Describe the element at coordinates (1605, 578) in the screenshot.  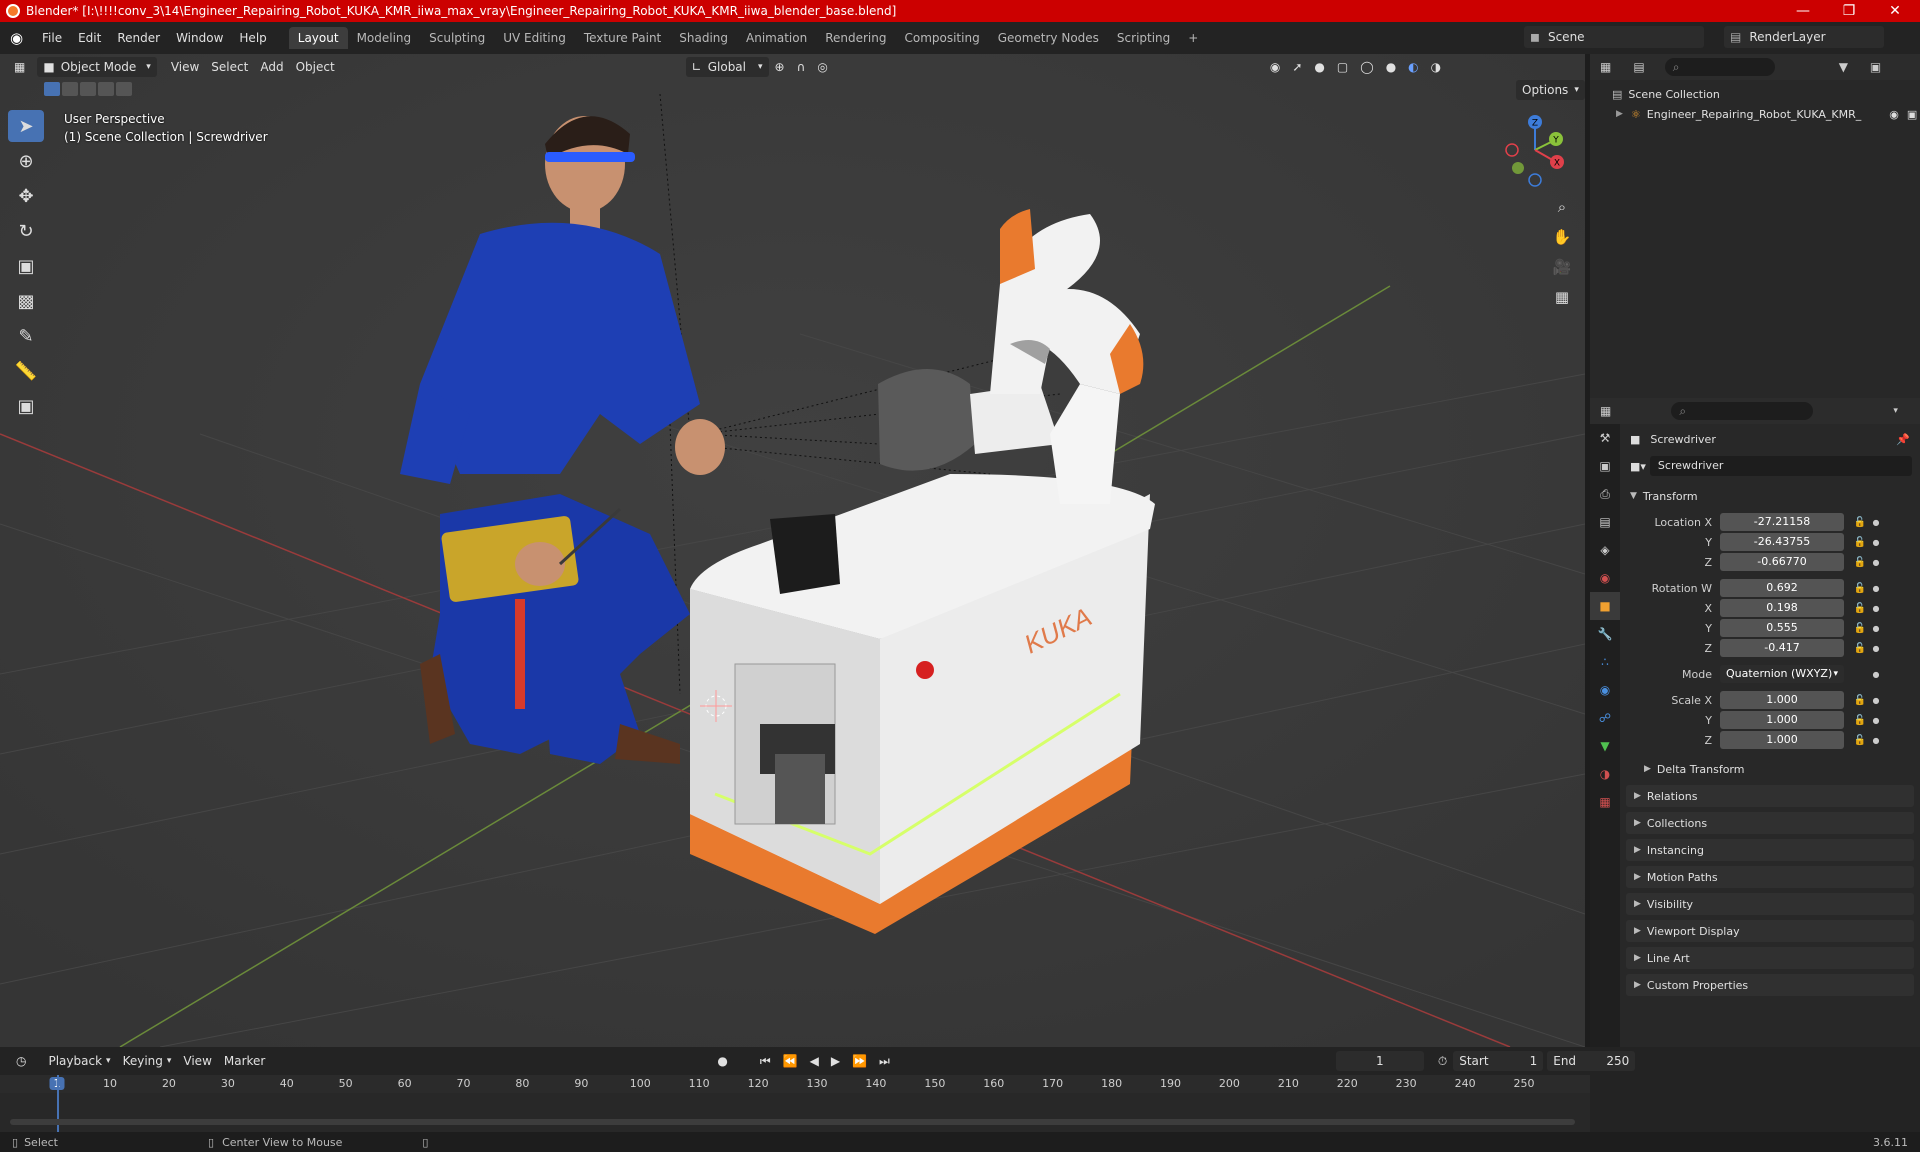
I see `world-tab-icon: ◉` at that location.